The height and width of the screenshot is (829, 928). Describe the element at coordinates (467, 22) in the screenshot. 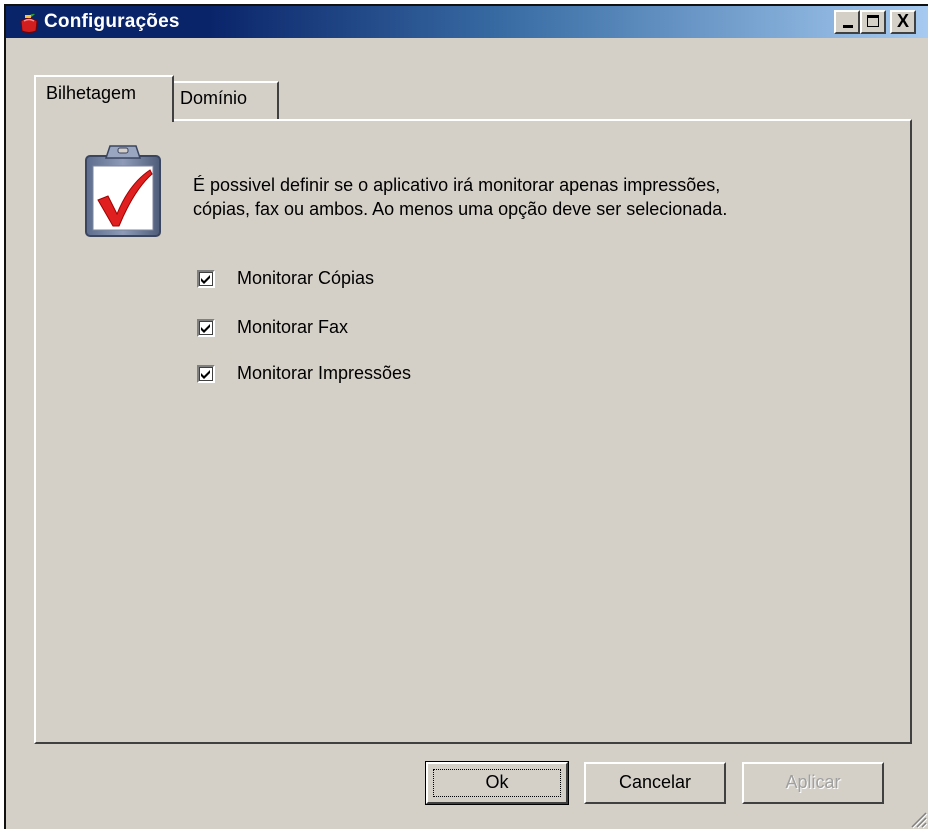

I see `title-bar: Configurações X` at that location.